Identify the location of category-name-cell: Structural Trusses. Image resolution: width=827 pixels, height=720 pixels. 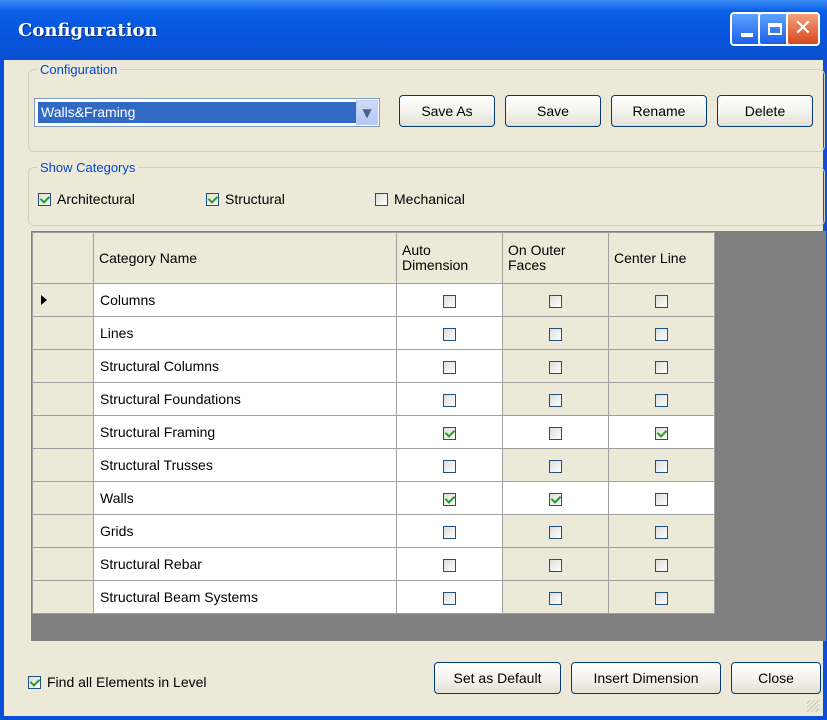
(245, 465).